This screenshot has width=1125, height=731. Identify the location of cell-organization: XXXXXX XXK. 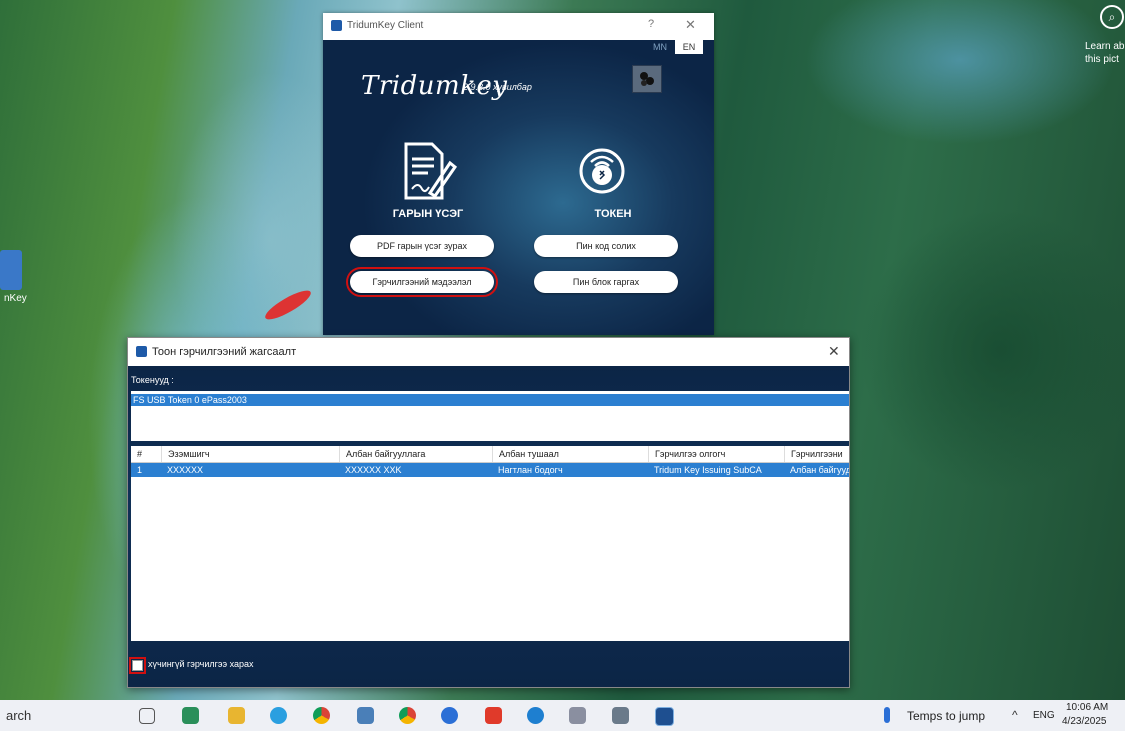
(373, 470).